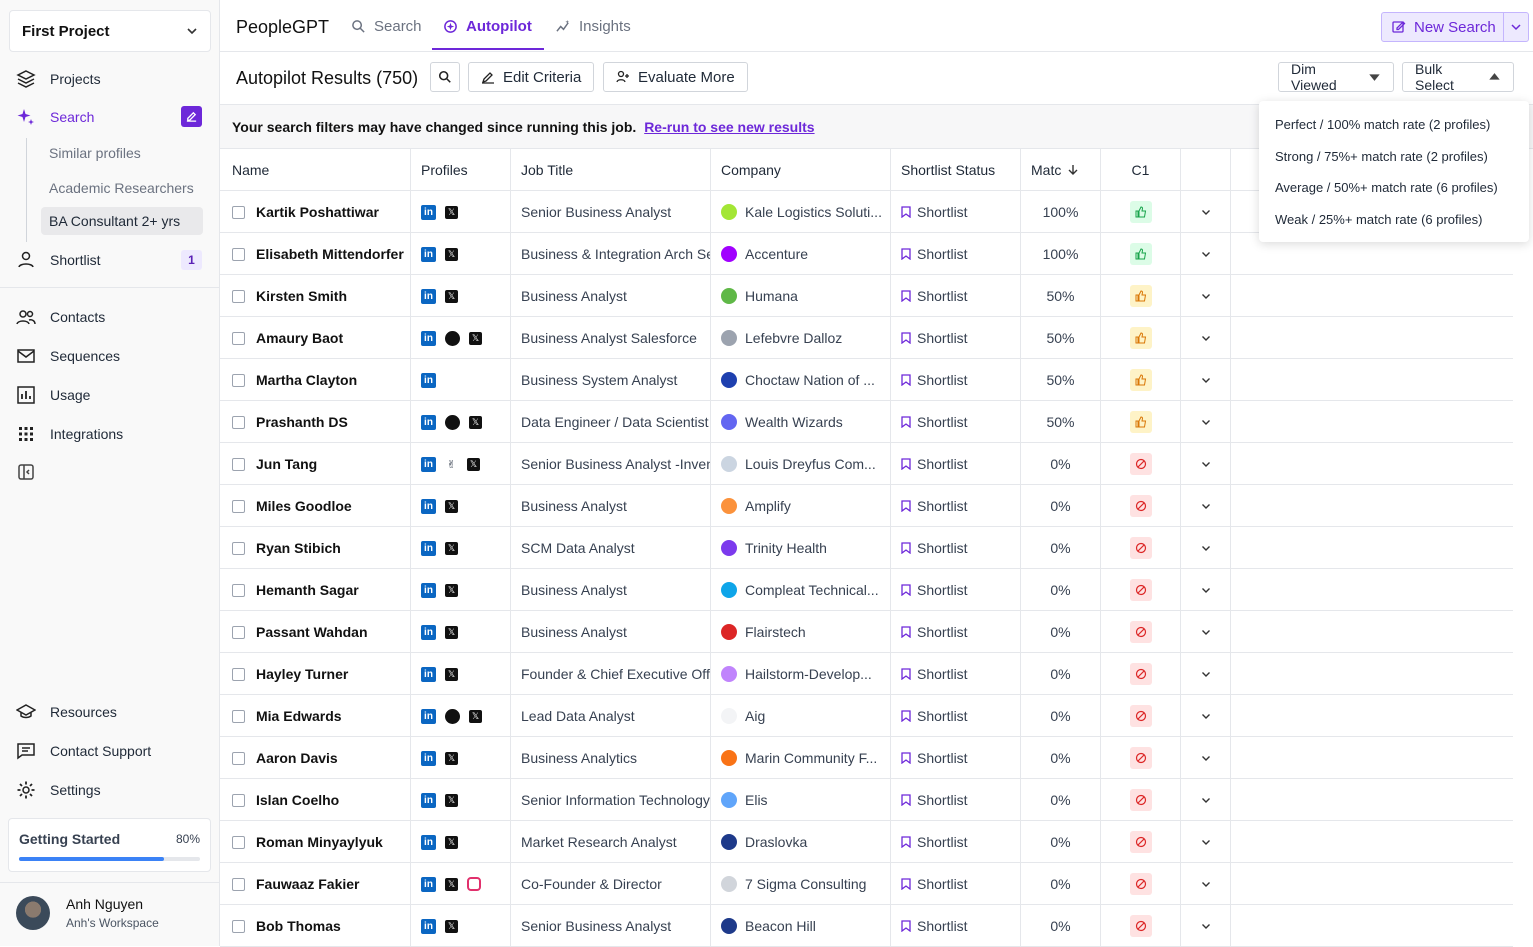 The image size is (1533, 947). I want to click on edit-criteria-button: Edit Criteria, so click(531, 77).